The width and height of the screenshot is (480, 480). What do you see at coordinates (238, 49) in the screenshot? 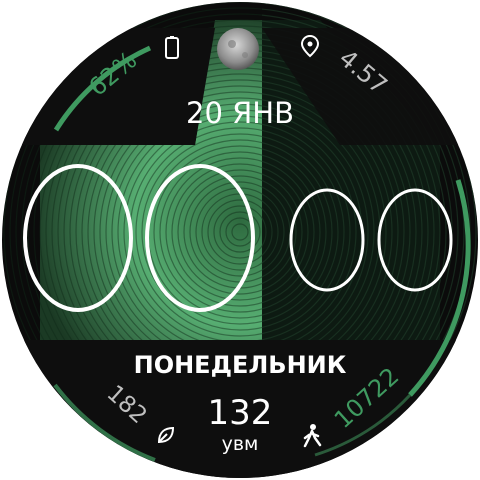
I see `moon-phase-icon` at bounding box center [238, 49].